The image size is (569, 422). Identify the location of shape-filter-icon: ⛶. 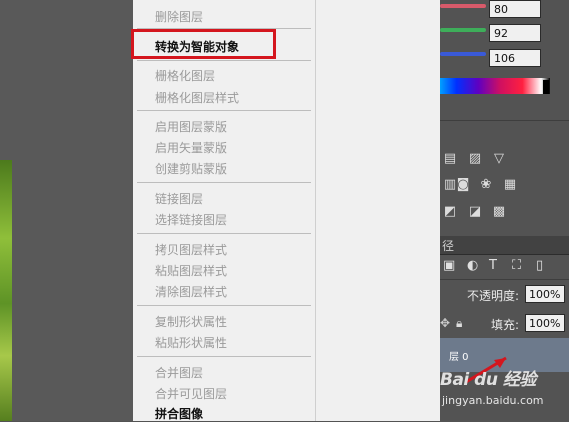
(516, 265).